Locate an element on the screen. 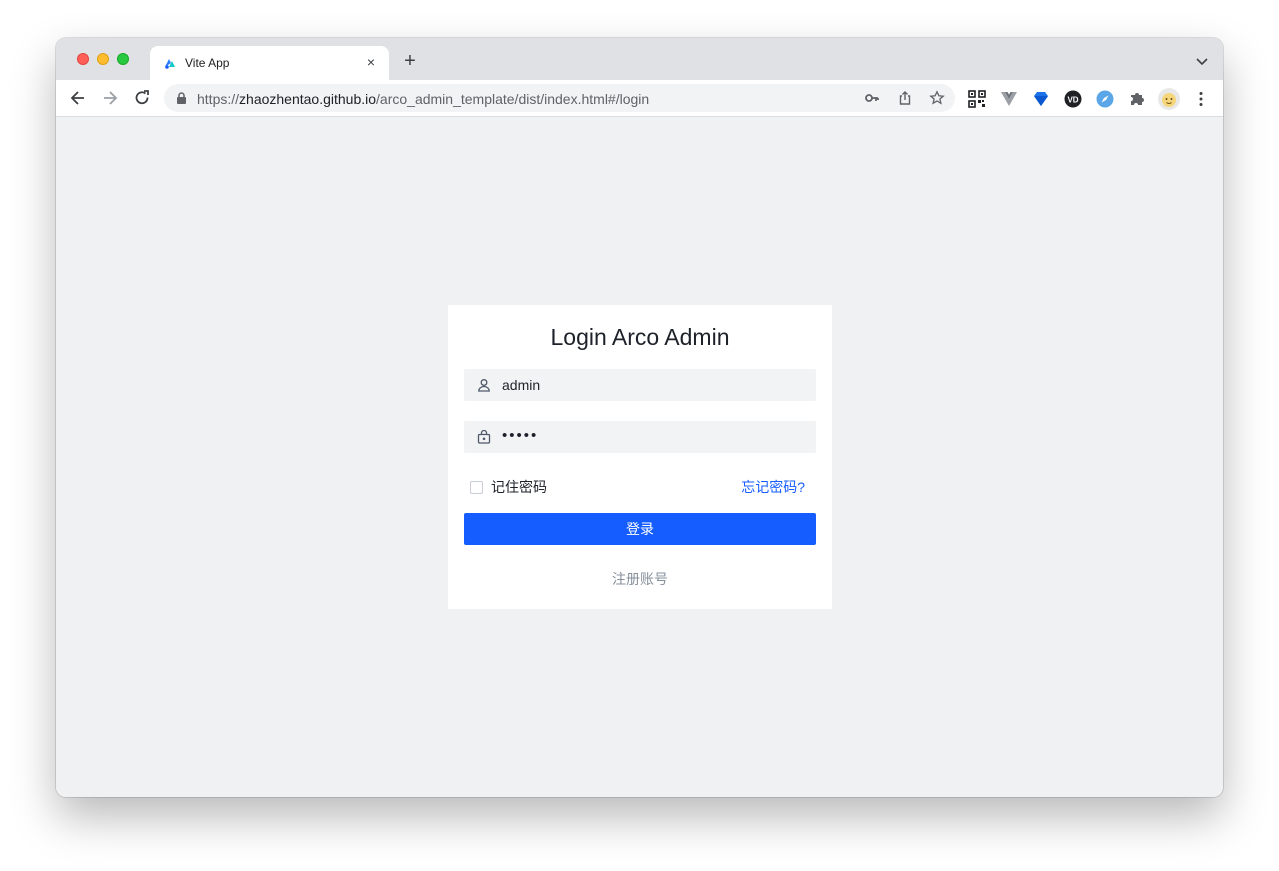  arco-favicon-icon is located at coordinates (170, 64).